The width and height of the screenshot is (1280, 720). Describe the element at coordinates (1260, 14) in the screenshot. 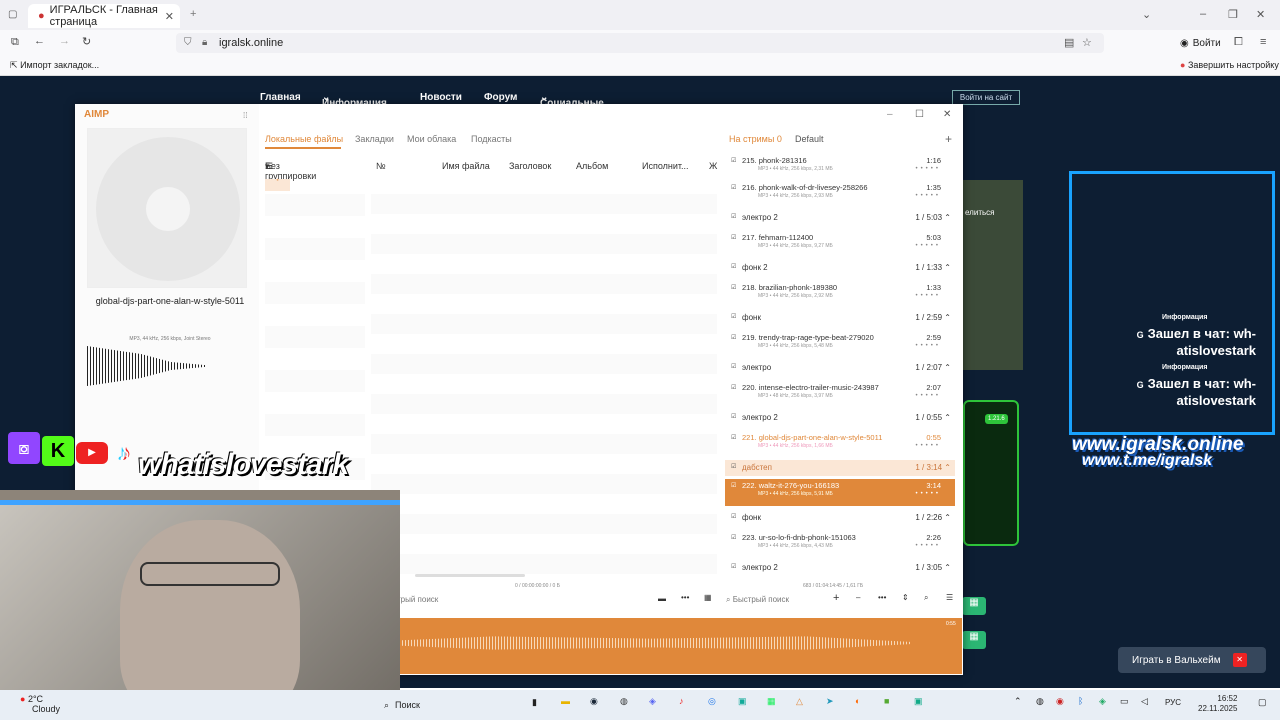

I see `close-window-icon: ✕` at that location.